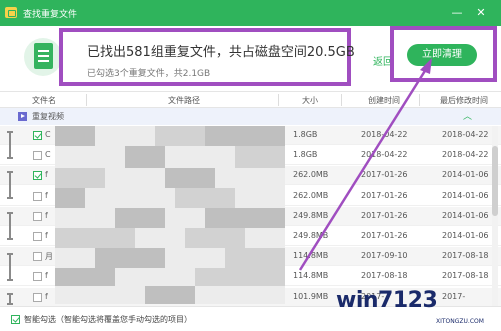  What do you see at coordinates (250, 13) in the screenshot?
I see `title-bar: 查找重复文件 — ✕` at bounding box center [250, 13].